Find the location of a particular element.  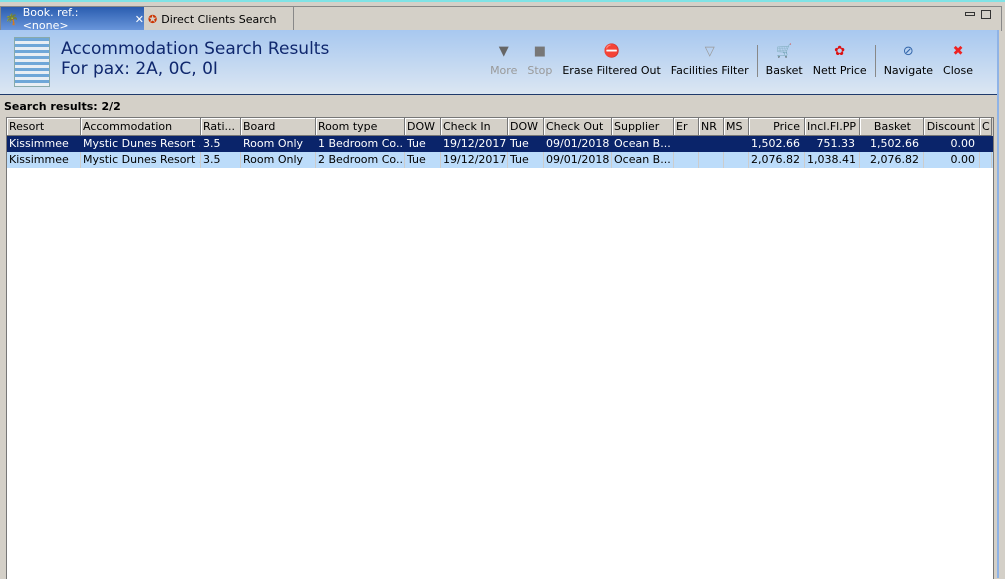

close-tab-icon: ✕ is located at coordinates (139, 19).